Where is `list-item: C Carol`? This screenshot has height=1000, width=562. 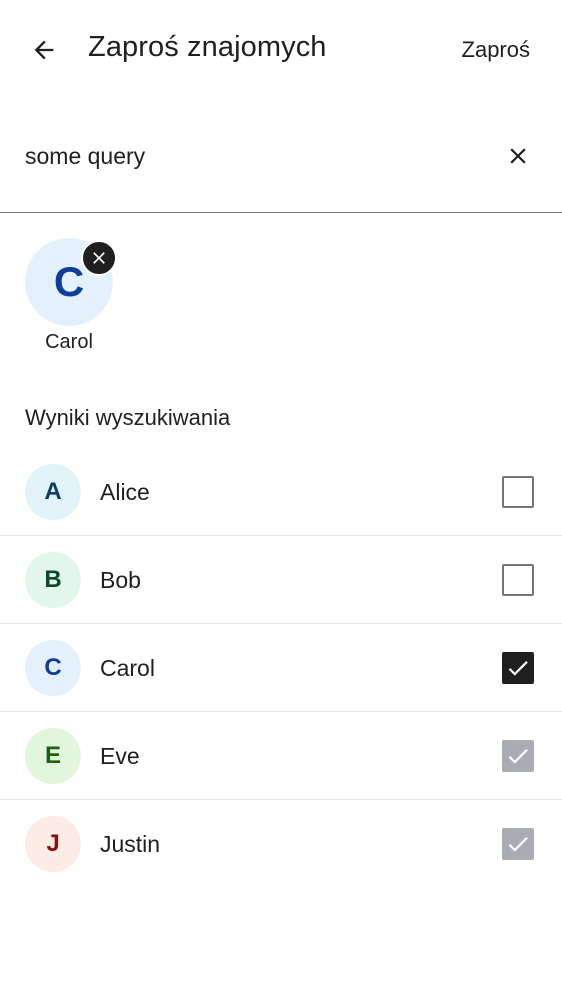
list-item: C Carol is located at coordinates (281, 668).